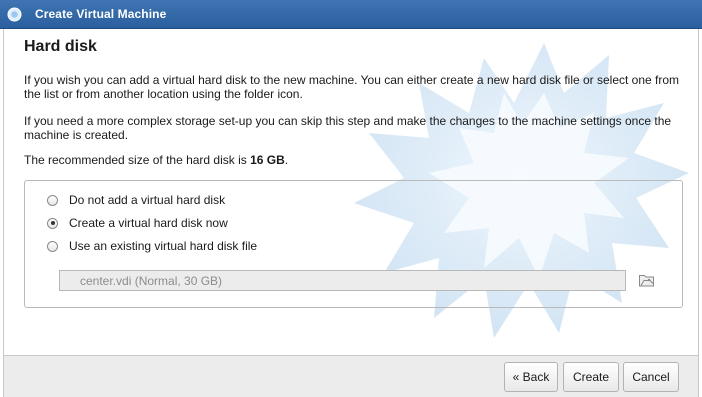  I want to click on existing-disk-value: center.vdi (Normal, 30 GB), so click(151, 281).